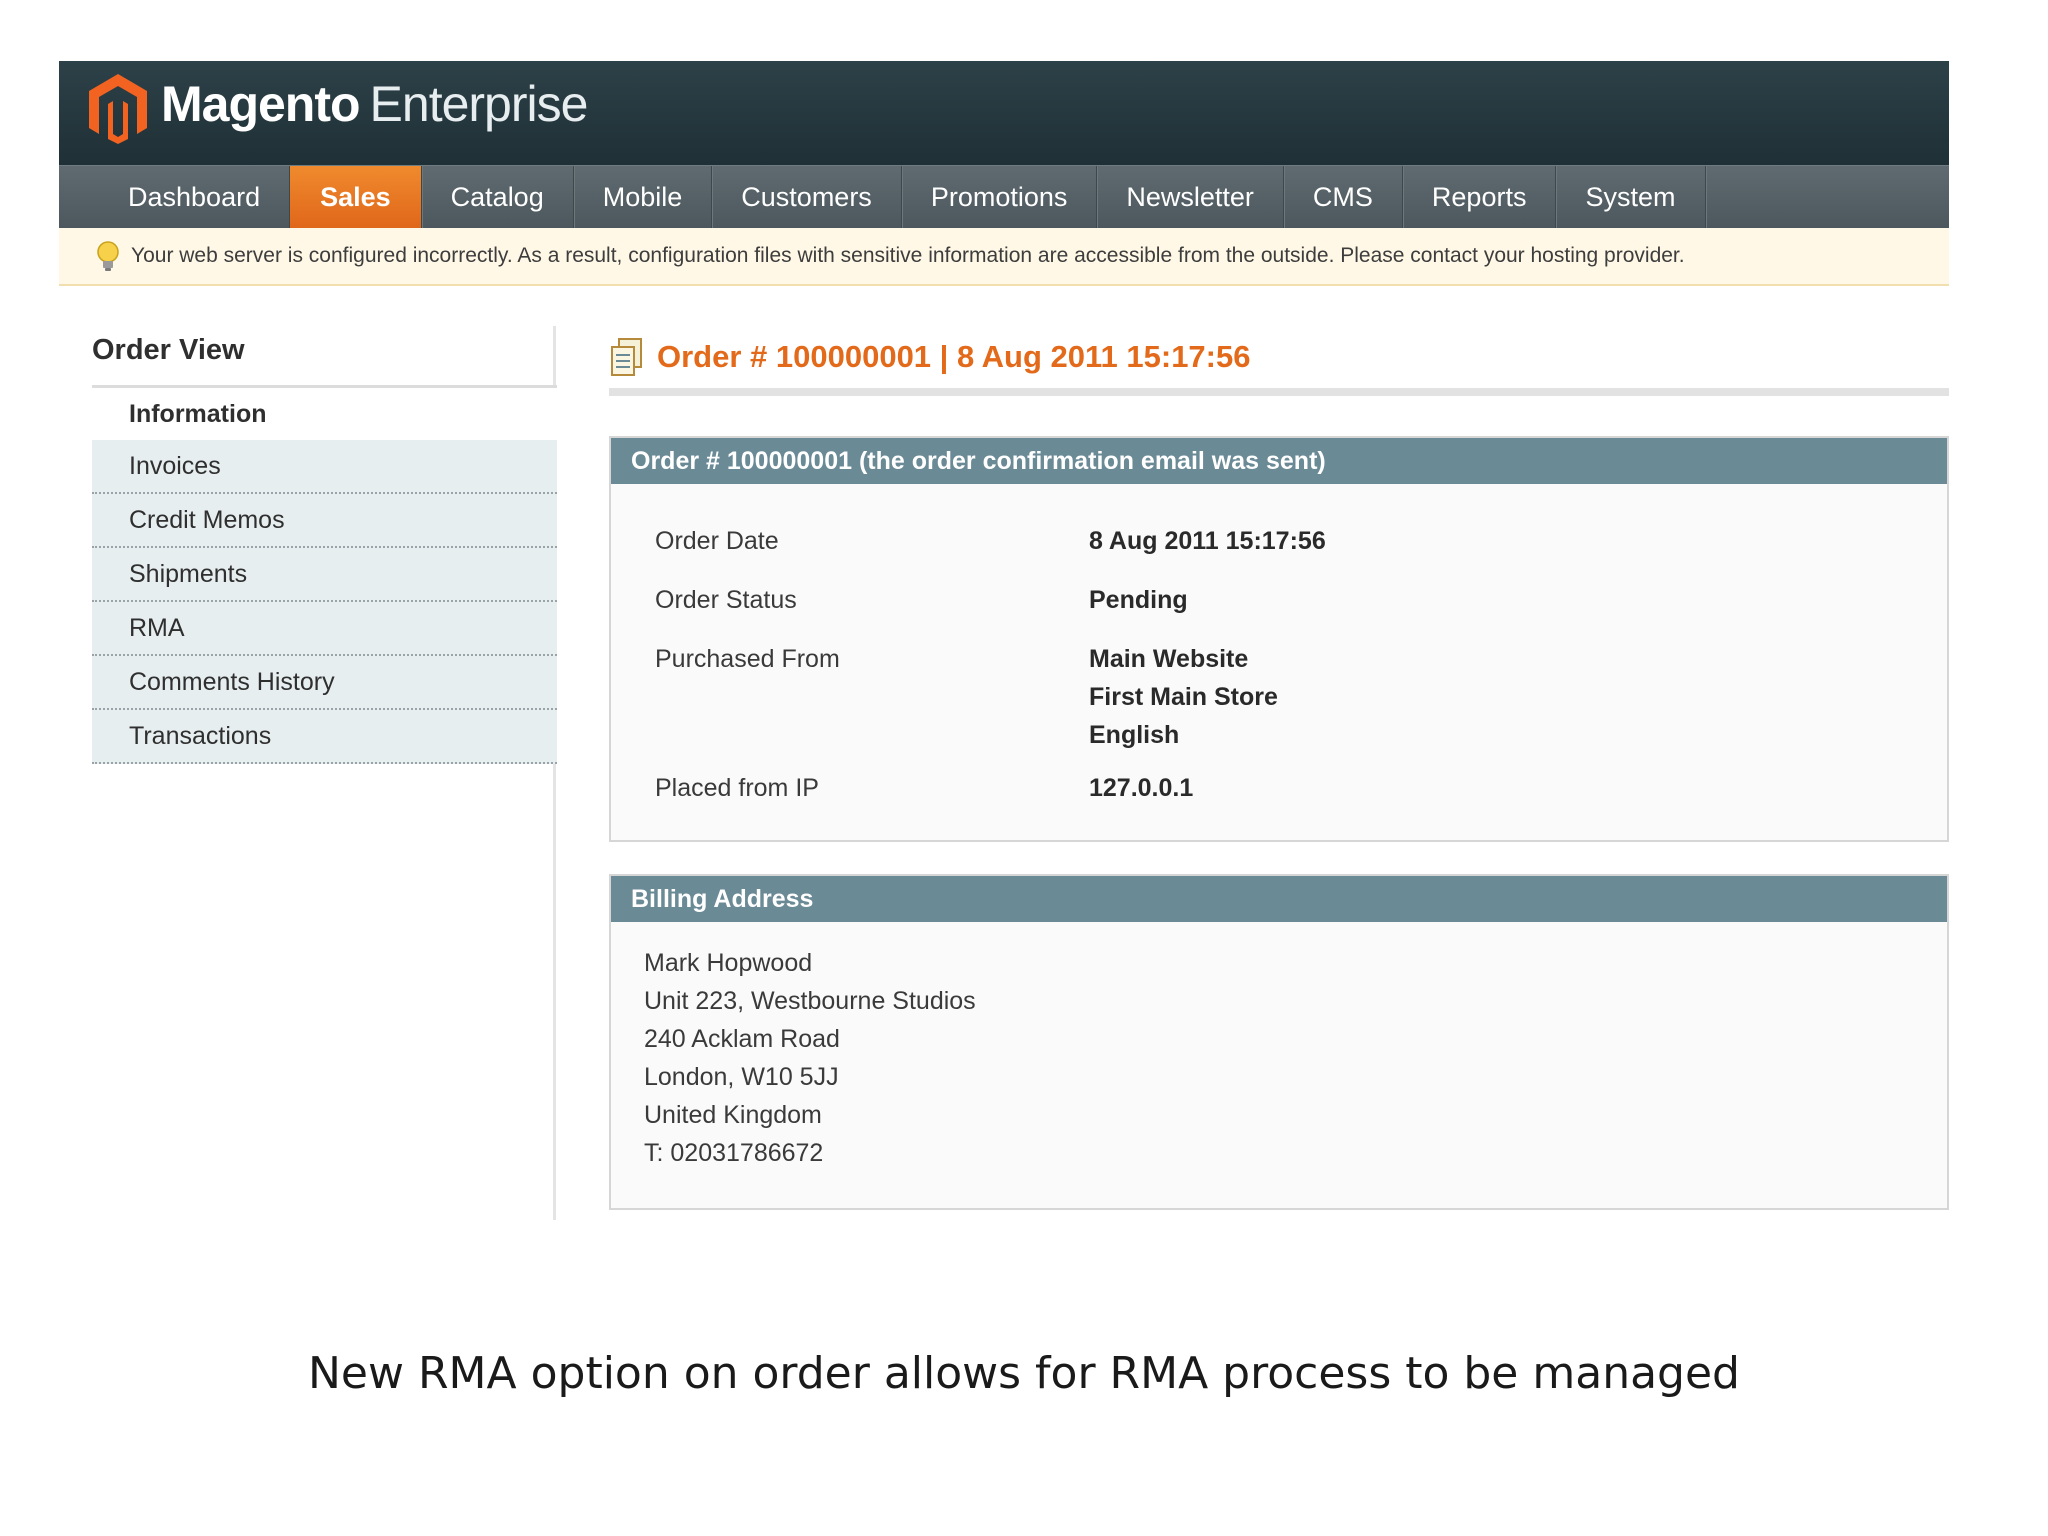  What do you see at coordinates (728, 963) in the screenshot?
I see `billing-name: Mark Hopwood` at bounding box center [728, 963].